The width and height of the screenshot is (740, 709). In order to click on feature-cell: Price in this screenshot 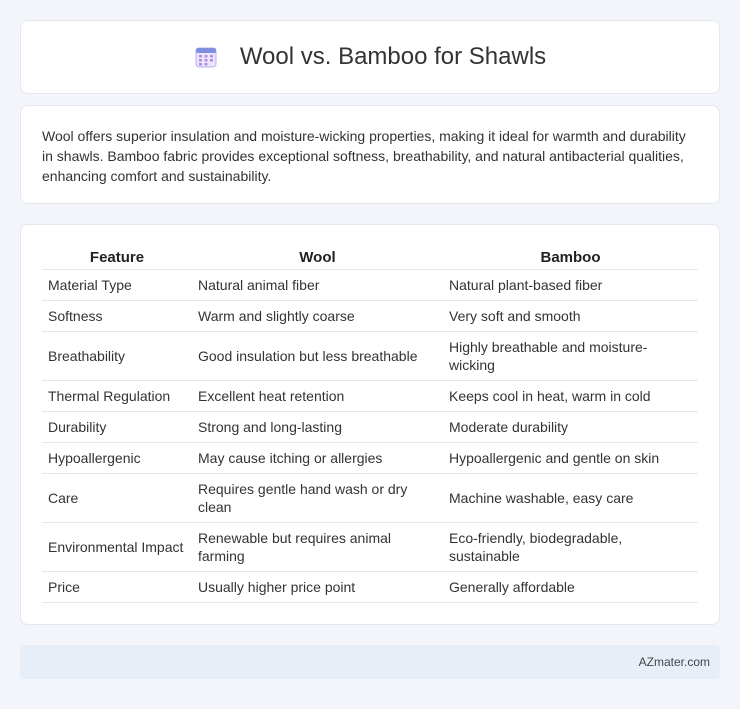, I will do `click(117, 587)`.